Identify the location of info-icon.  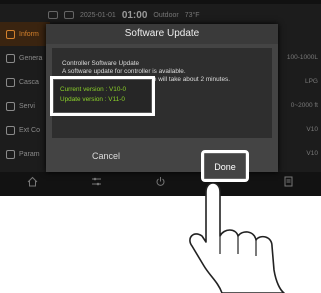
(10, 34).